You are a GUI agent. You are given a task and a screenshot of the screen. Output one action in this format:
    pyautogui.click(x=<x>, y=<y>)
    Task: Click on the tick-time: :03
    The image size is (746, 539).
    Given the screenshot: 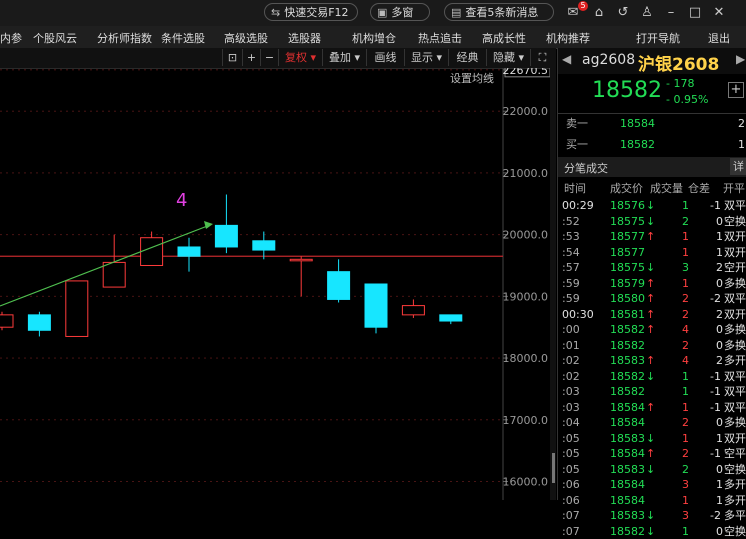 What is the action you would take?
    pyautogui.click(x=571, y=391)
    